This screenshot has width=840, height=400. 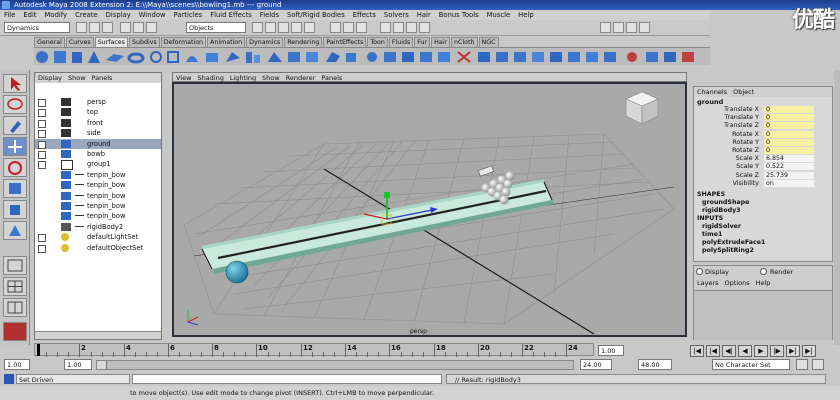 What do you see at coordinates (751, 364) in the screenshot?
I see `character-set-dropdown: No Character Set` at bounding box center [751, 364].